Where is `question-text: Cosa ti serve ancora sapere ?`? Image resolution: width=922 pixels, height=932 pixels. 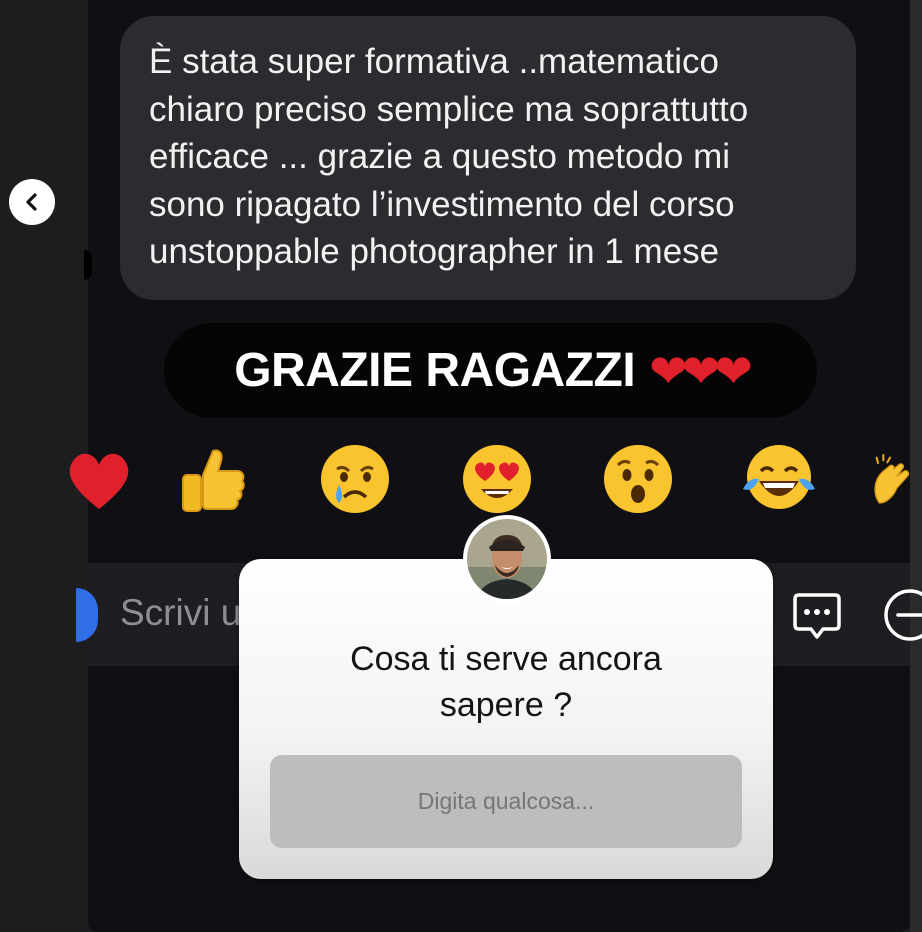
question-text: Cosa ti serve ancora sapere ? is located at coordinates (506, 682).